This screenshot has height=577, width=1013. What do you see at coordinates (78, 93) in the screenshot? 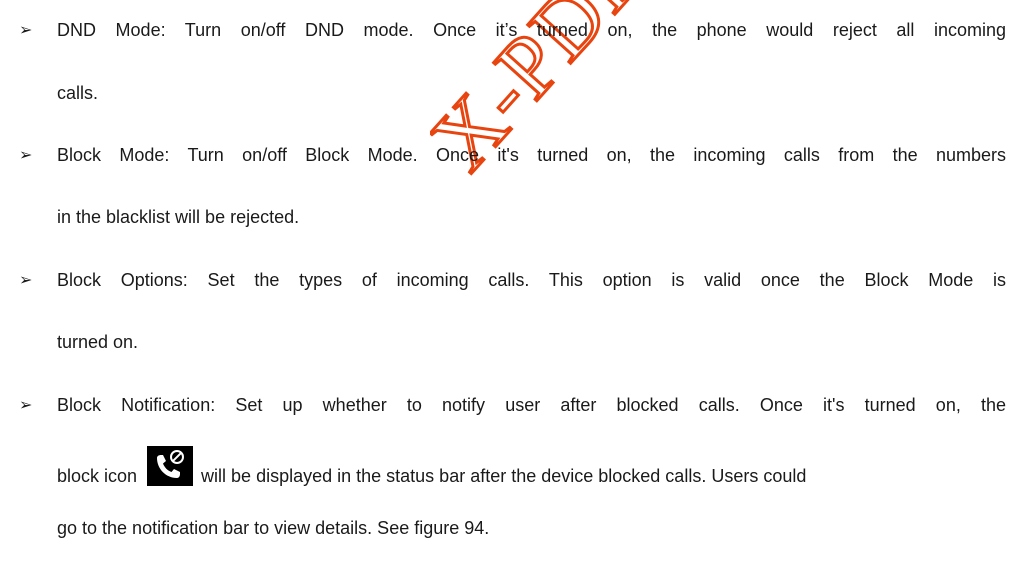
I see `list-item-text: calls.` at bounding box center [78, 93].